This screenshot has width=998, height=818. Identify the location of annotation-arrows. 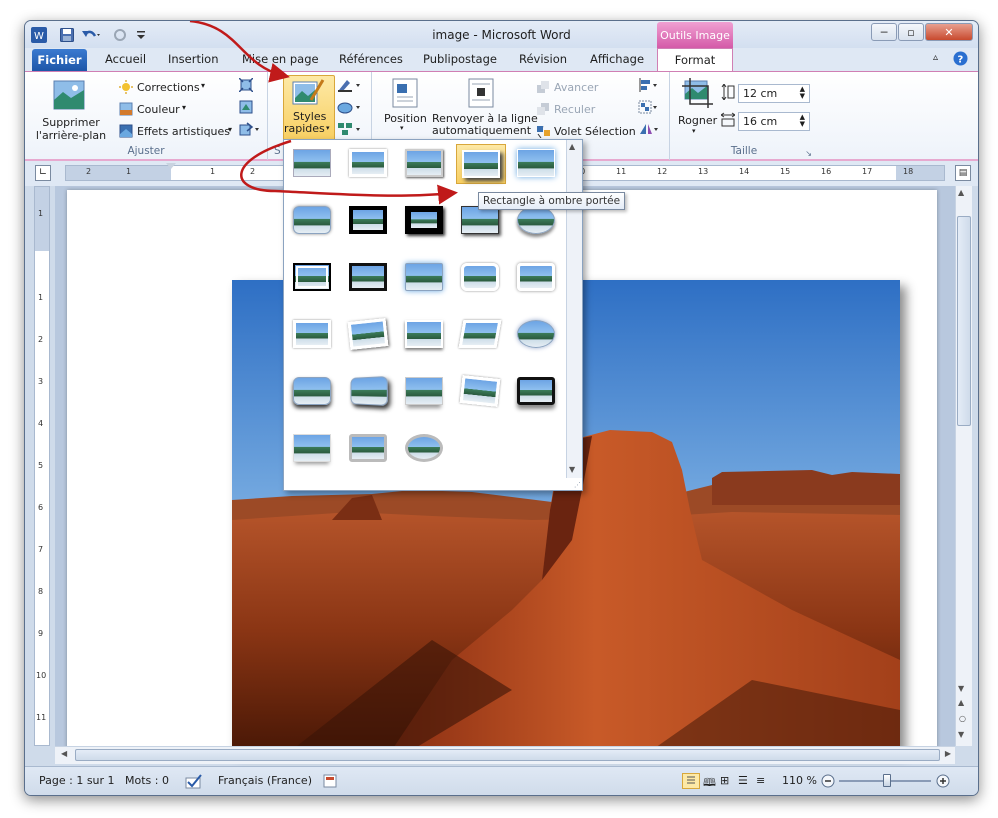
(323, 113).